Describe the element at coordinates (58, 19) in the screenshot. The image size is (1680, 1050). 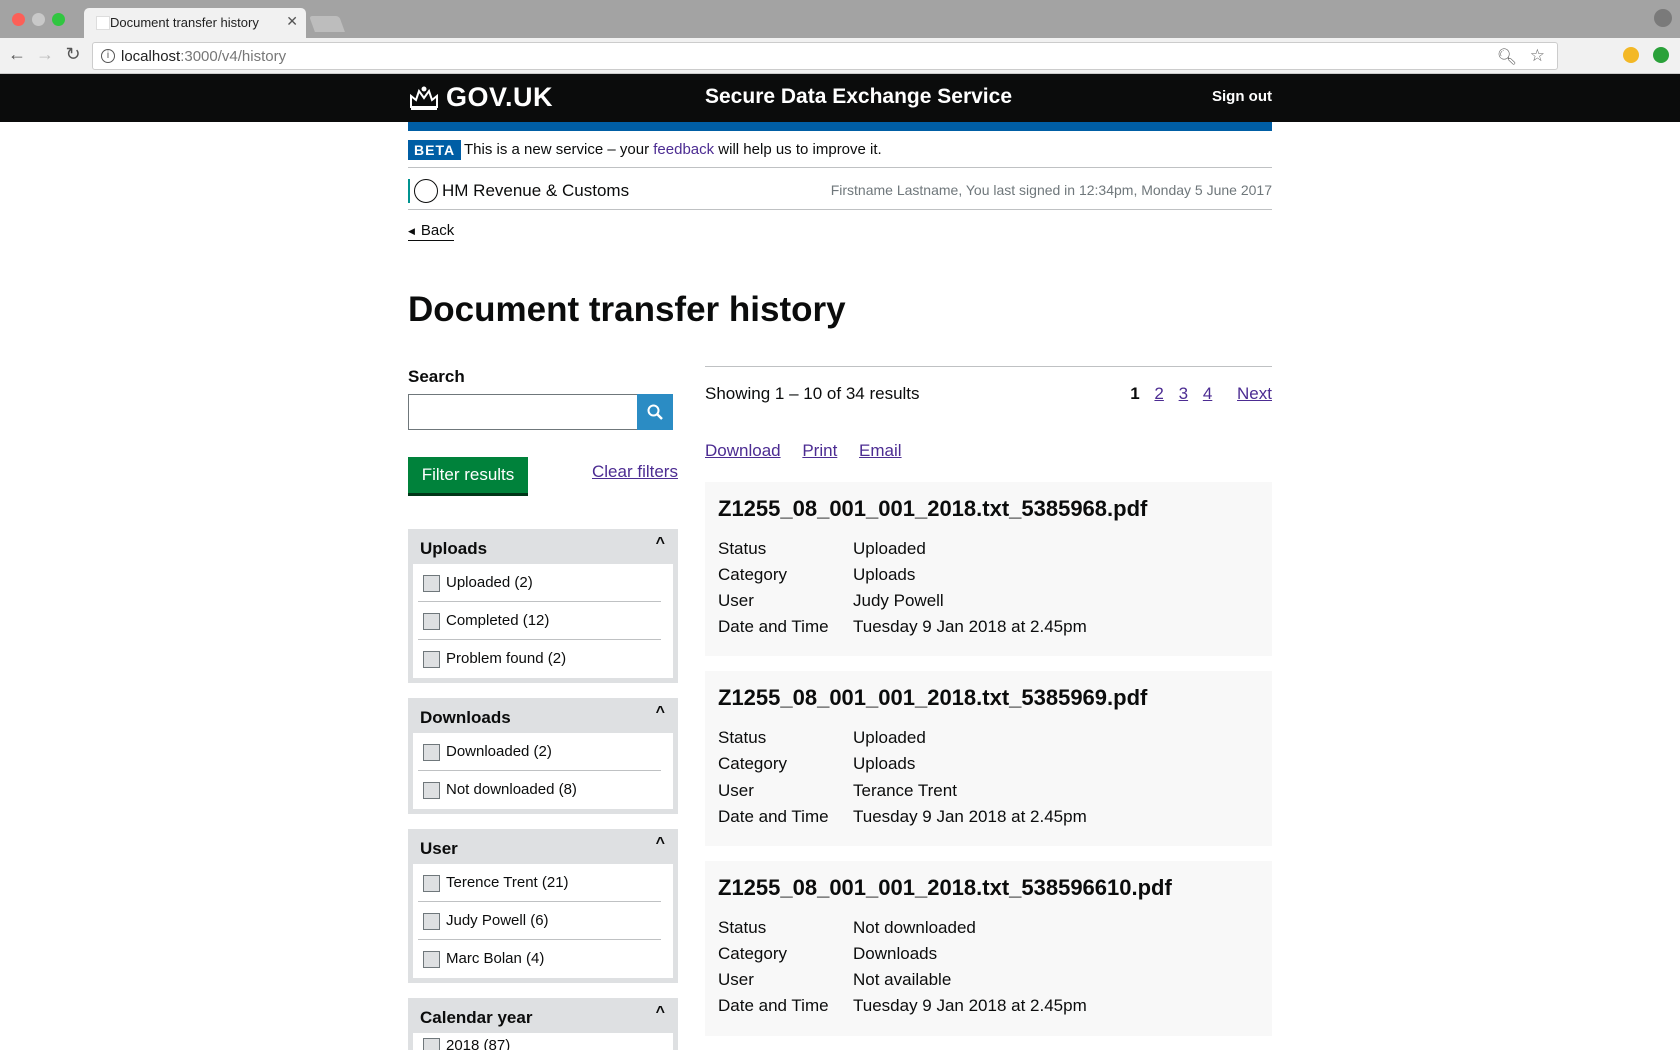
I see `maximize-window-button` at that location.